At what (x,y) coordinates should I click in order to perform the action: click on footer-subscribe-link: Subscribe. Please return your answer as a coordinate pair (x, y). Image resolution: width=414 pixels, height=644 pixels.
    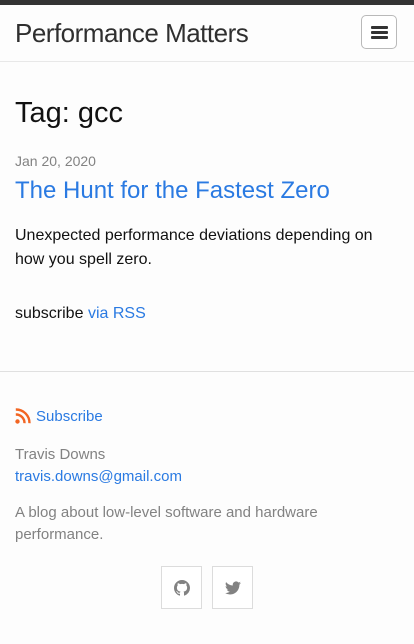
    Looking at the image, I should click on (69, 417).